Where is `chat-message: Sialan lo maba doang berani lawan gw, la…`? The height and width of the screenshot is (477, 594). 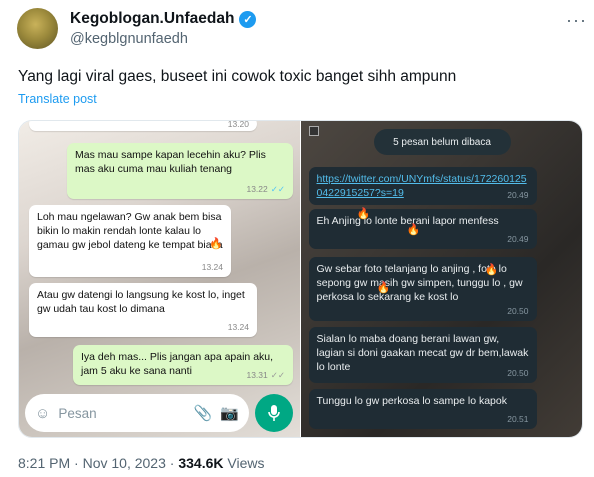
chat-message: Sialan lo maba doang berani lawan gw, la… is located at coordinates (422, 355).